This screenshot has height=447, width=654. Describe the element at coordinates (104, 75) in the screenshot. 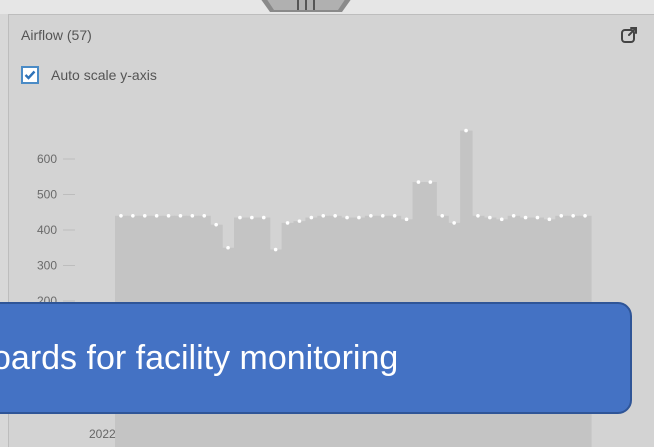

I see `auto-scale-label: Auto scale y-axis` at that location.